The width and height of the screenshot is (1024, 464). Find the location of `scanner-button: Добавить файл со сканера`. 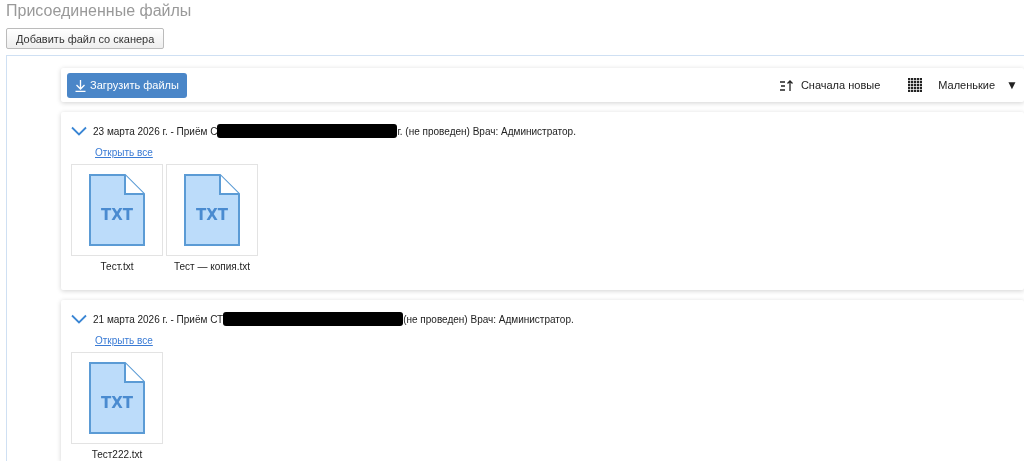

scanner-button: Добавить файл со сканера is located at coordinates (85, 38).